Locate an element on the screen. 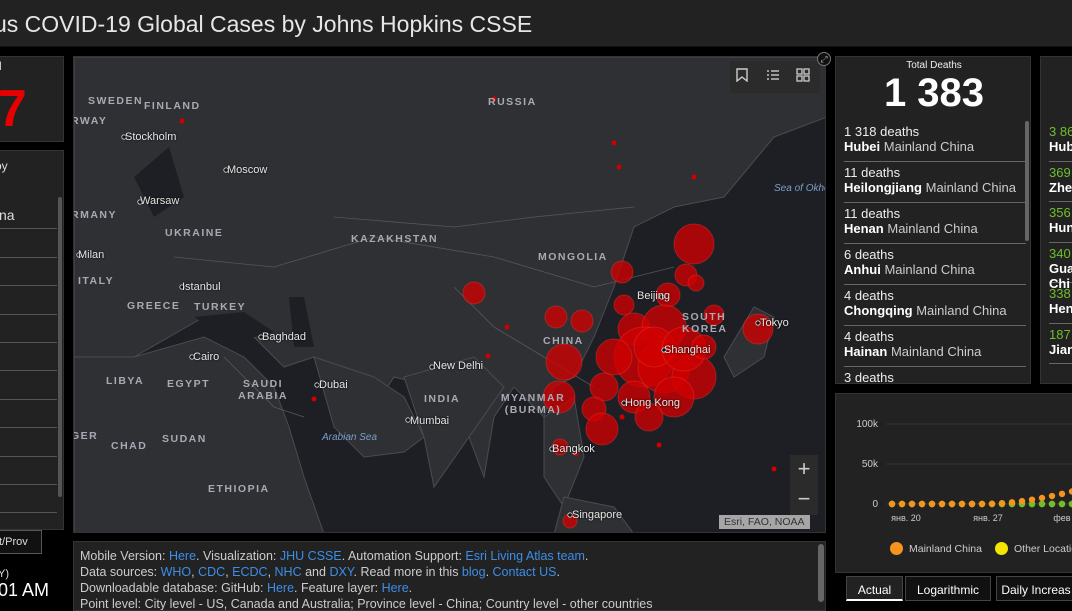  dxy-link: DXY is located at coordinates (341, 572).